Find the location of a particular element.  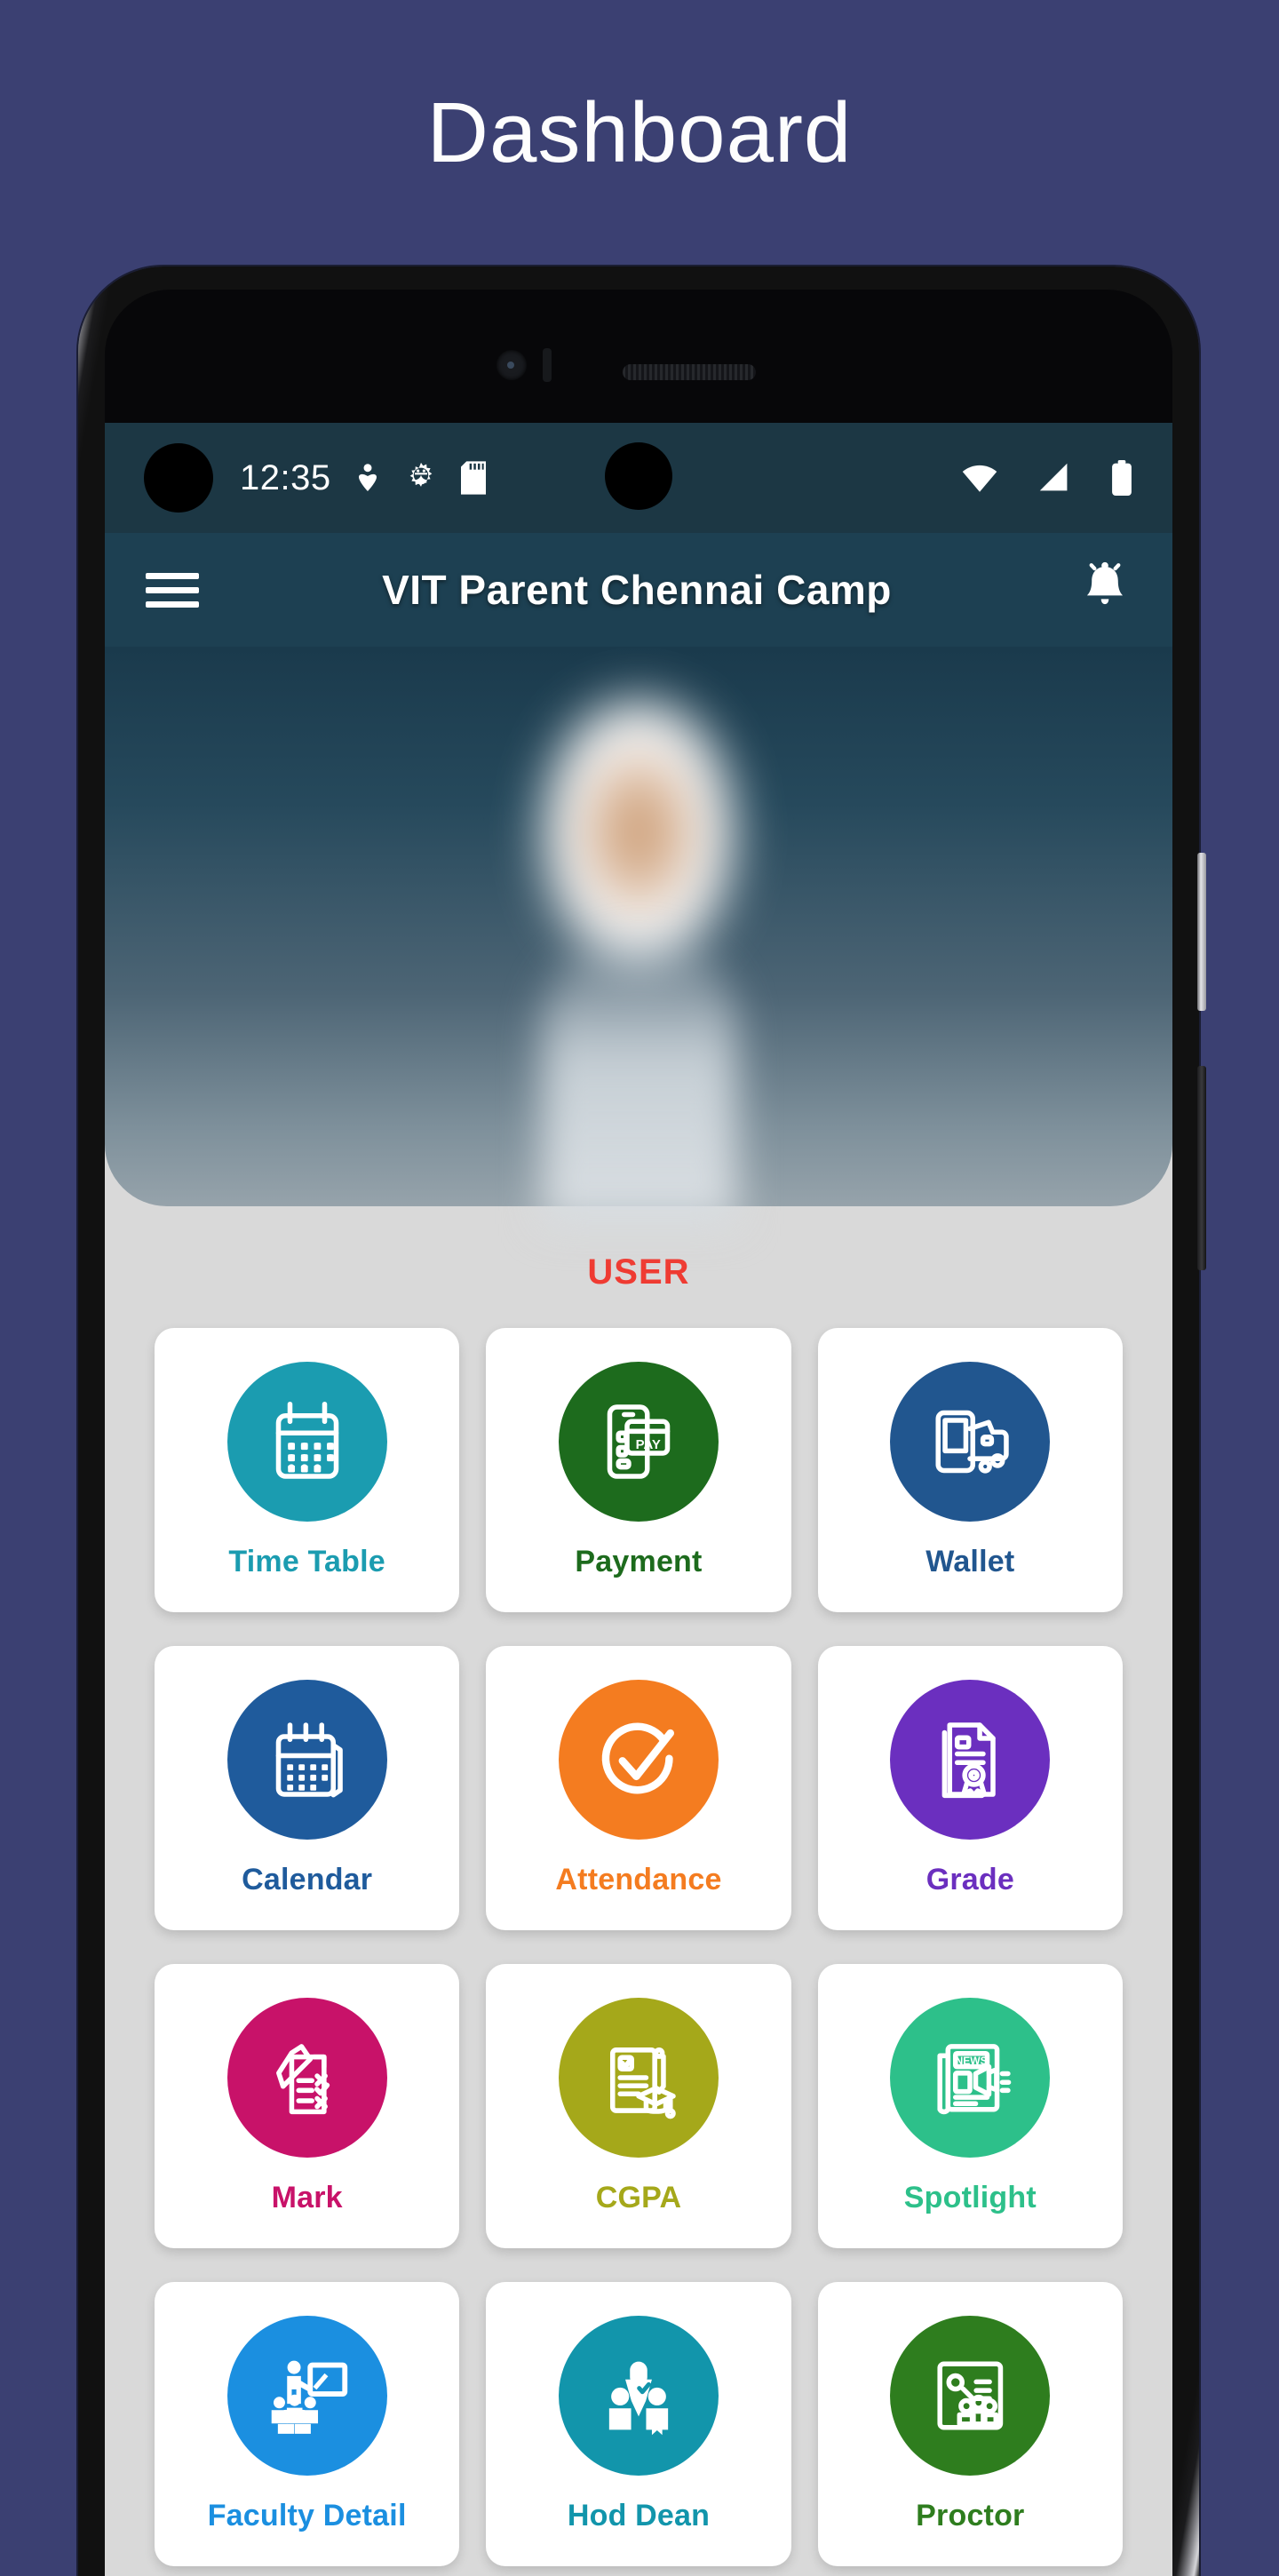

phone-wallet-icon is located at coordinates (970, 1441).